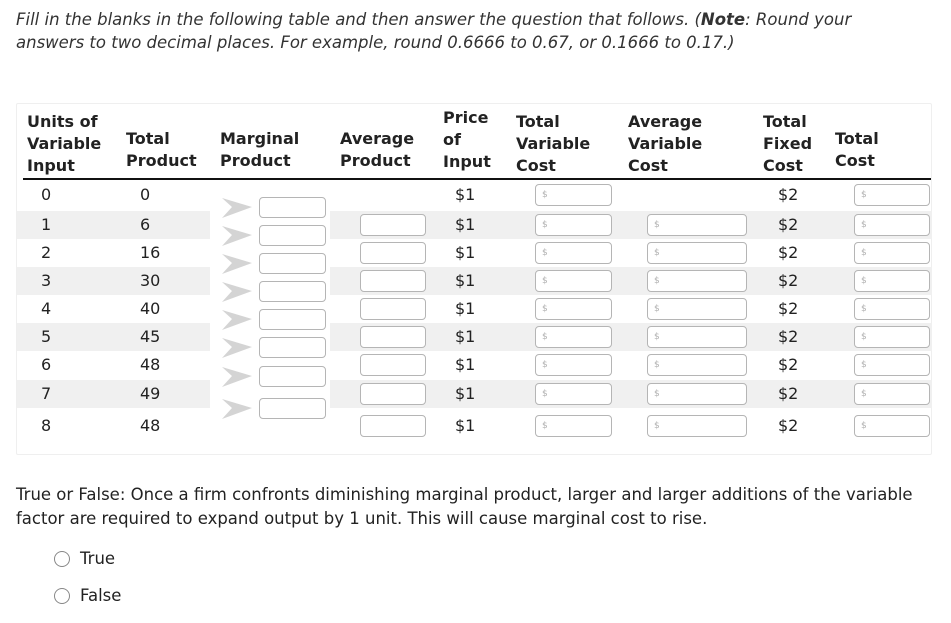 This screenshot has height=623, width=951. Describe the element at coordinates (150, 336) in the screenshot. I see `total-product-cell: 45` at that location.